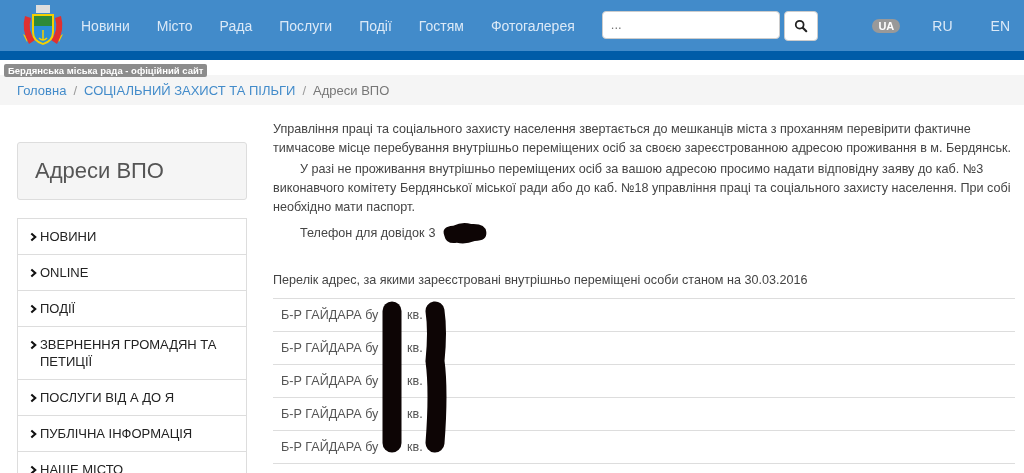 Image resolution: width=1024 pixels, height=473 pixels. I want to click on nav-link: Події, so click(375, 25).